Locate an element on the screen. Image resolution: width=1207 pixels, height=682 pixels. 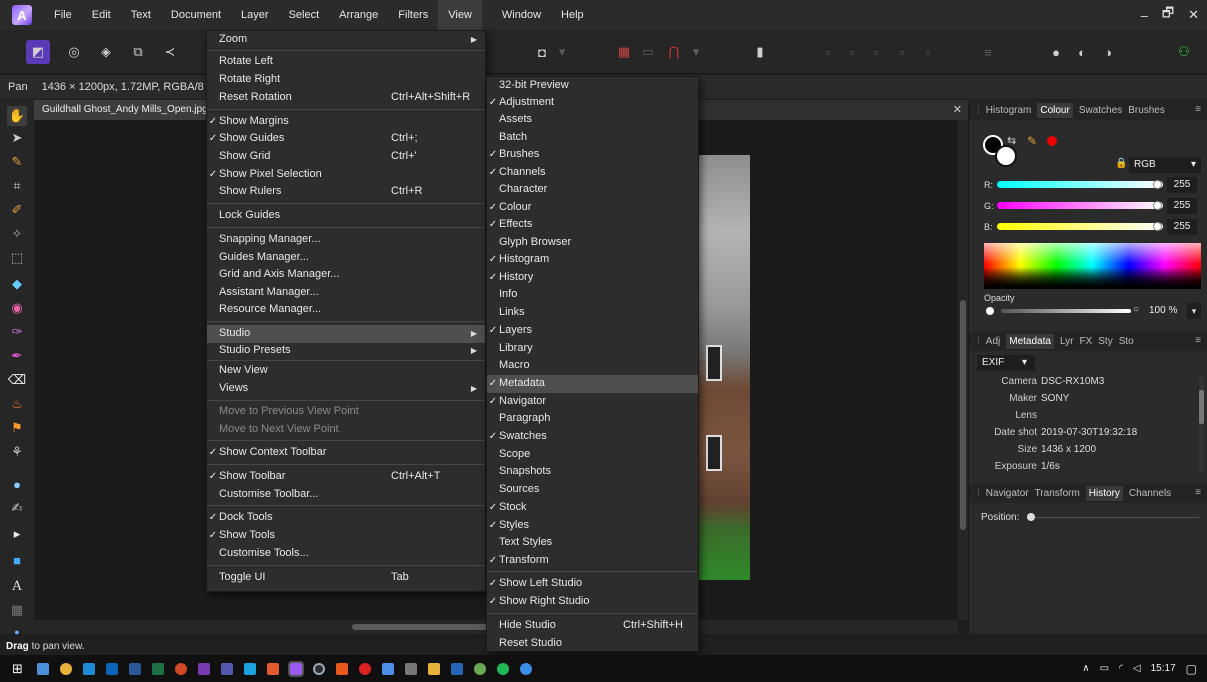
snapping-magnet-icon: ⋂ is located at coordinates (674, 52).